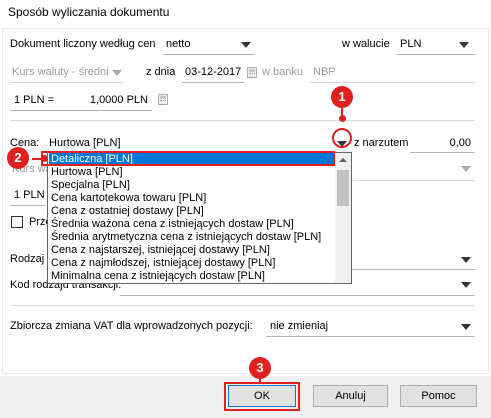 This screenshot has height=418, width=491. What do you see at coordinates (438, 396) in the screenshot?
I see `help-button: Pomoc` at bounding box center [438, 396].